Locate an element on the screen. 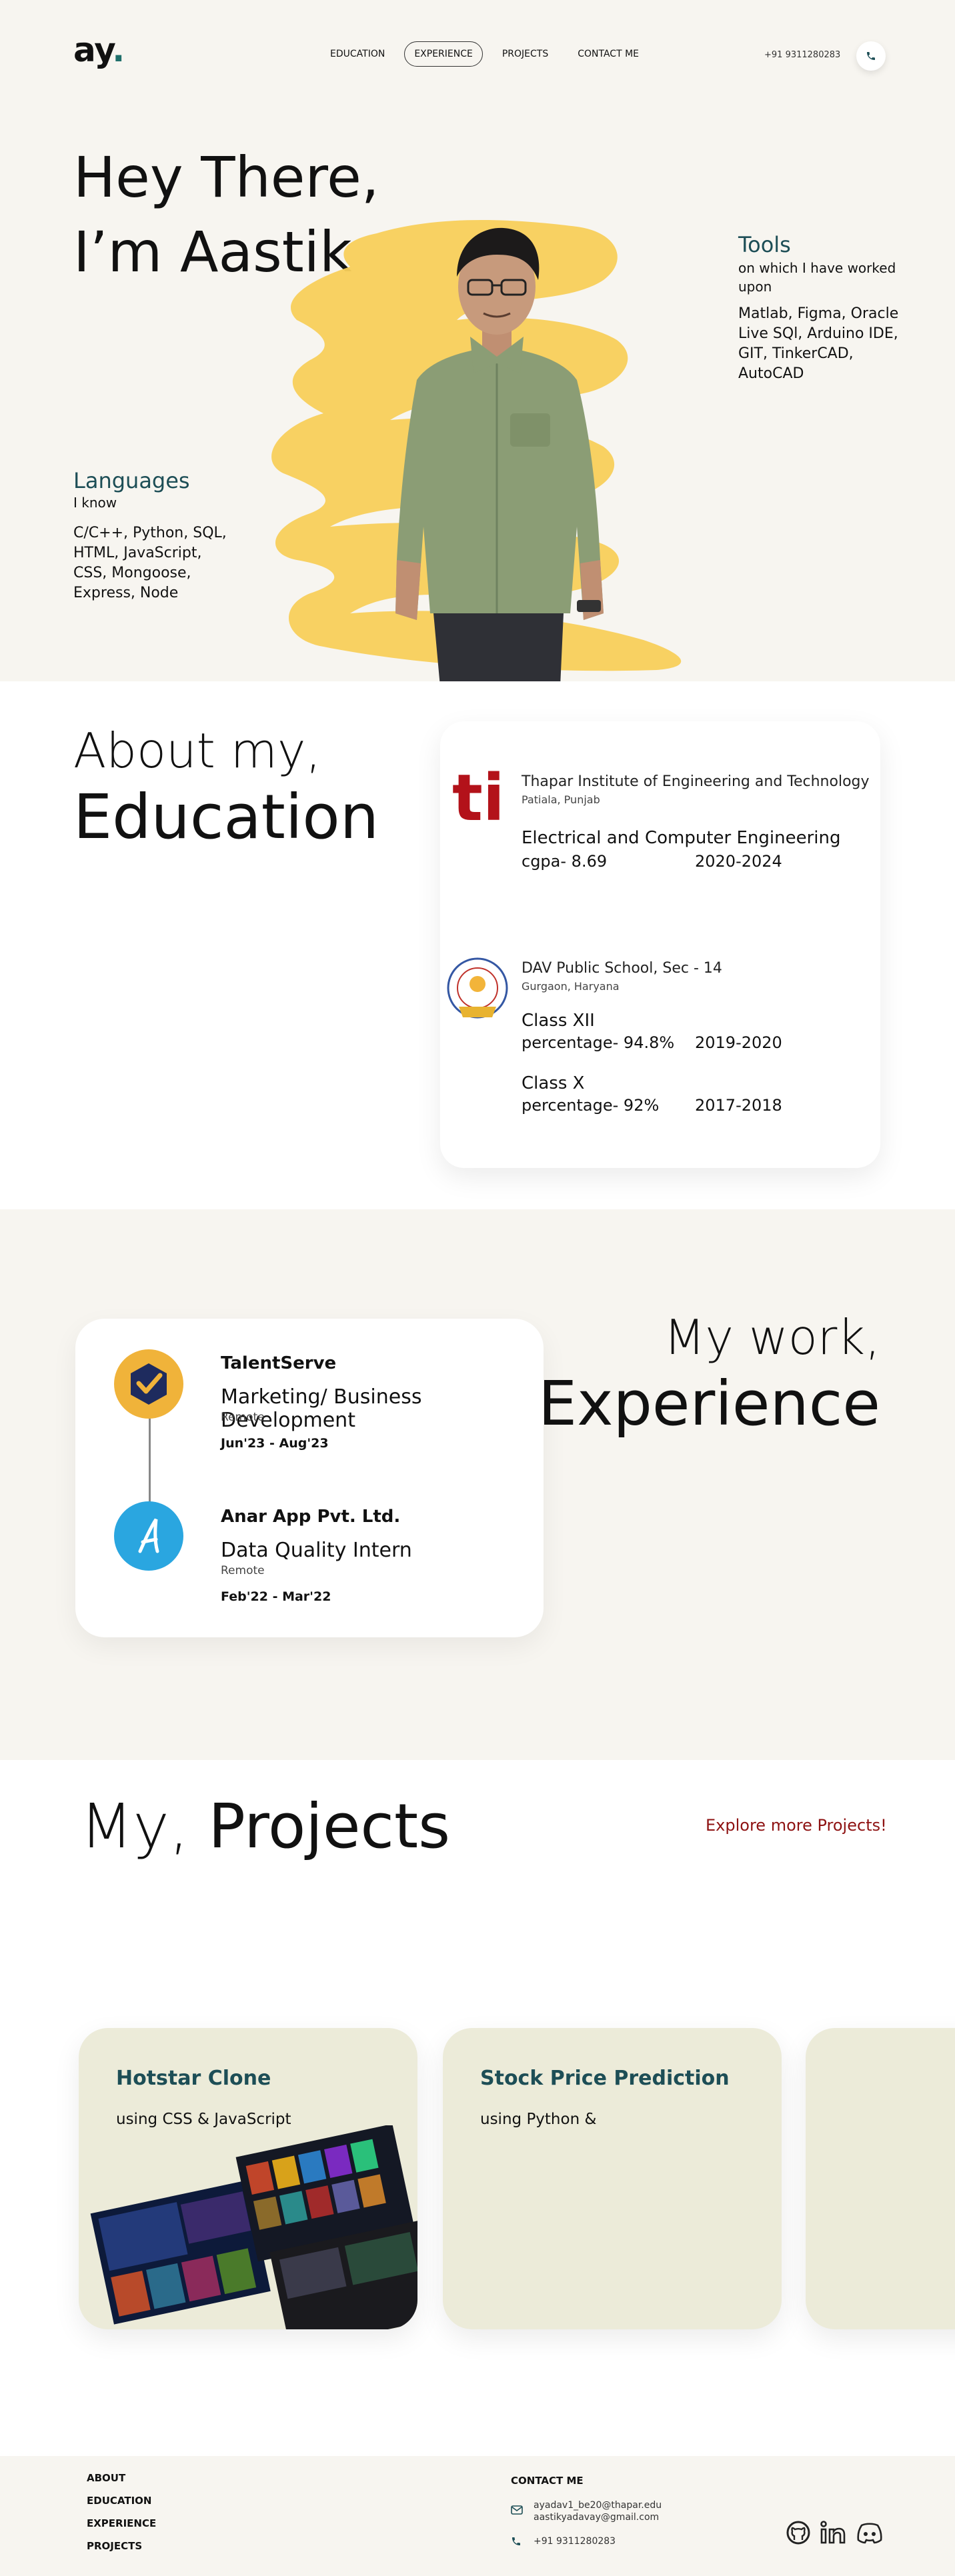  class-xii-grade: percentage- 94.8% is located at coordinates (599, 1042).